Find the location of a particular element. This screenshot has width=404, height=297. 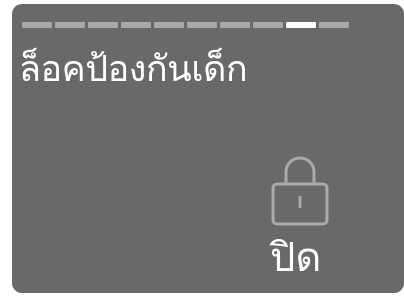

page-indicator is located at coordinates (185, 25).